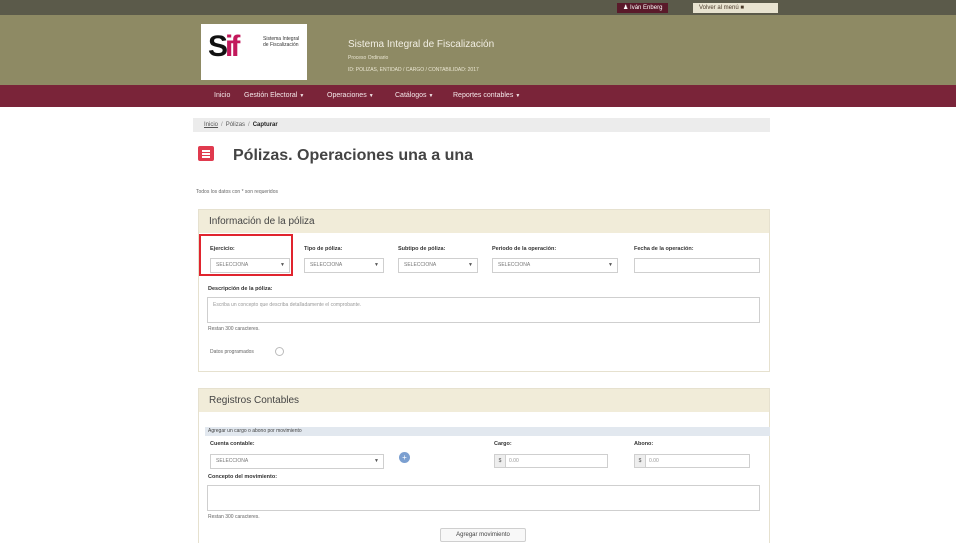 This screenshot has height=543, width=956. What do you see at coordinates (422, 249) in the screenshot?
I see `subtipo-poliza-label: Subtipo de póliza:` at bounding box center [422, 249].